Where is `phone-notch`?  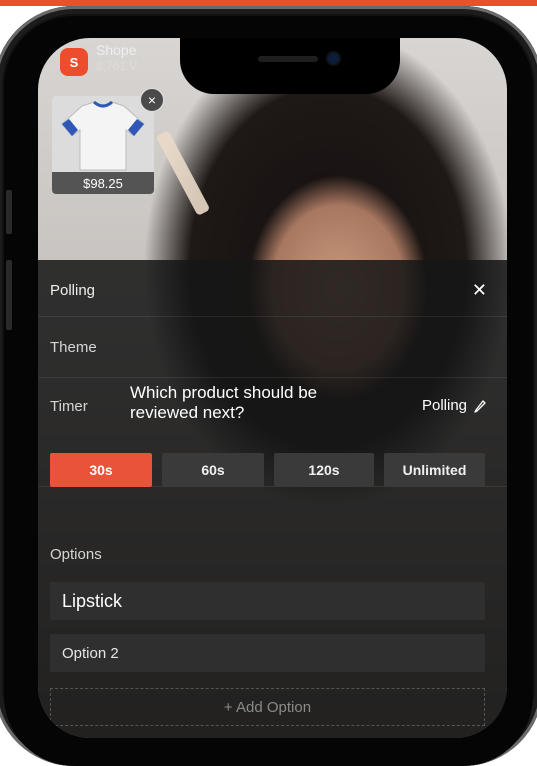
phone-notch is located at coordinates (290, 66).